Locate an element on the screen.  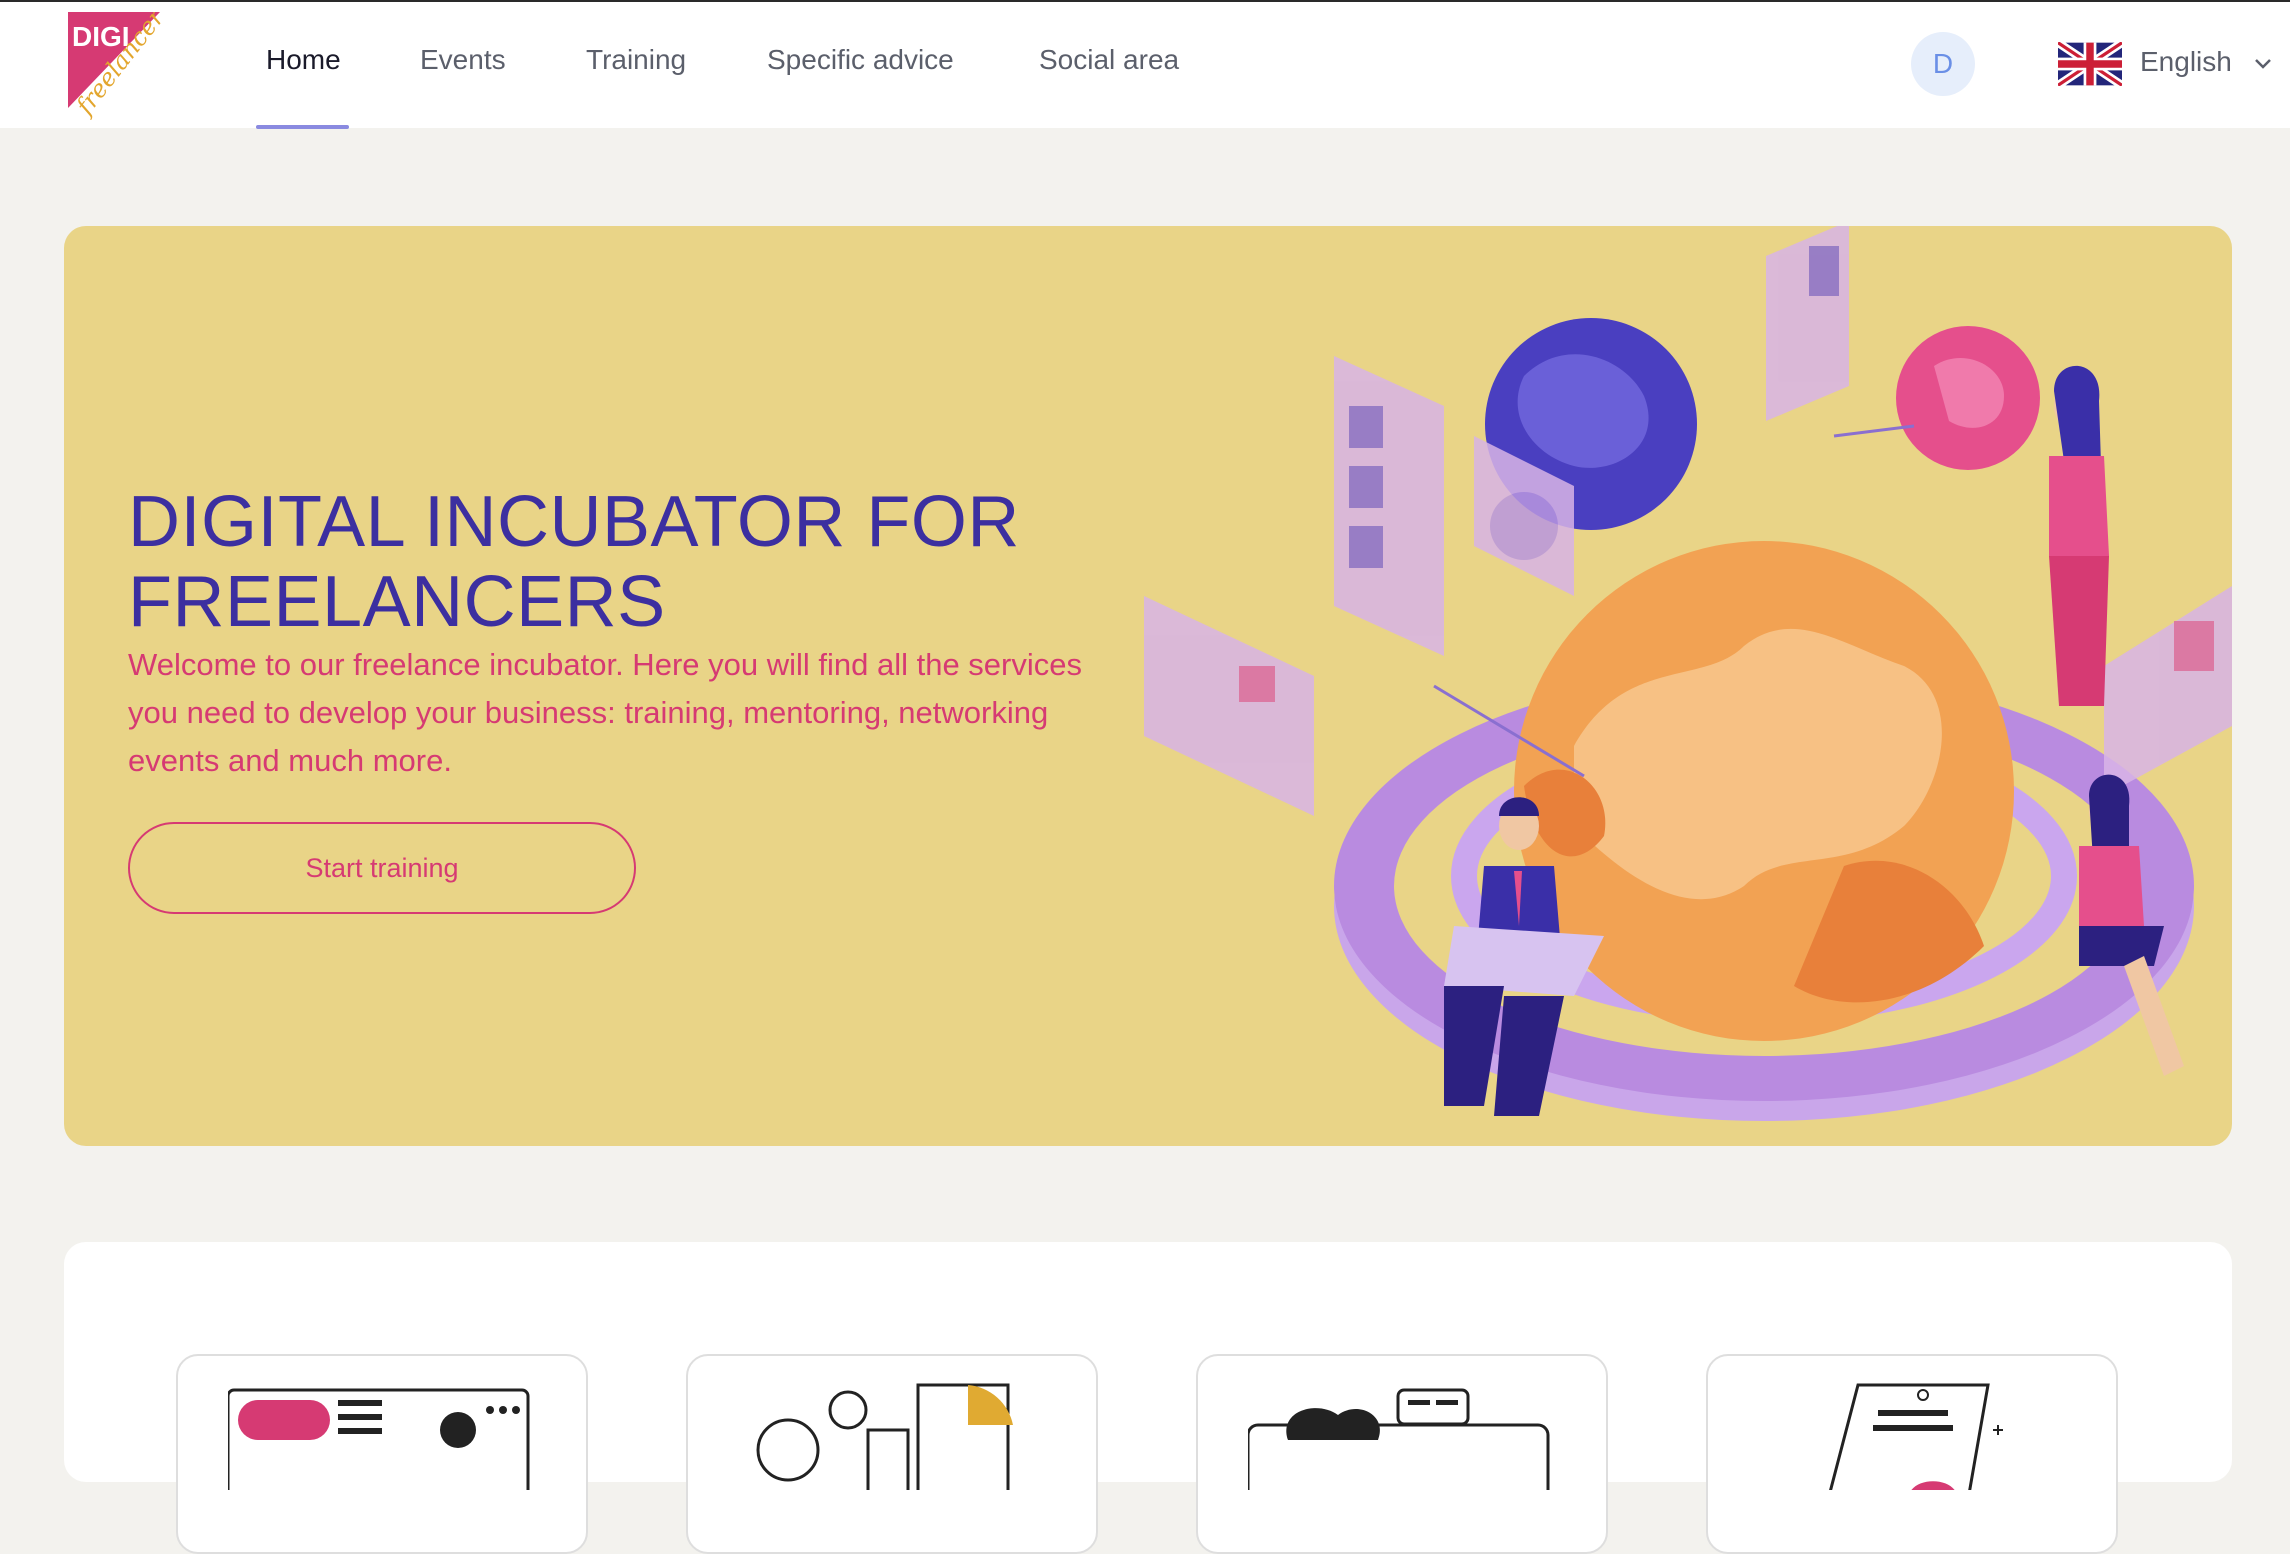
digi-freelancer-logo: DIGI freelancer is located at coordinates (119, 61).